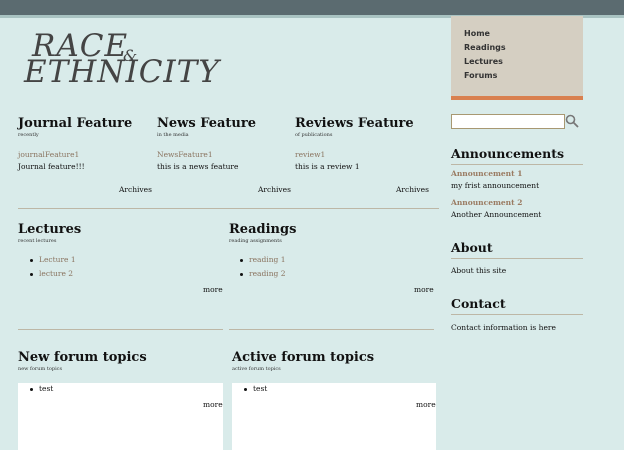  What do you see at coordinates (51, 166) in the screenshot?
I see `journal-feature-text: Journal feature!!!` at bounding box center [51, 166].